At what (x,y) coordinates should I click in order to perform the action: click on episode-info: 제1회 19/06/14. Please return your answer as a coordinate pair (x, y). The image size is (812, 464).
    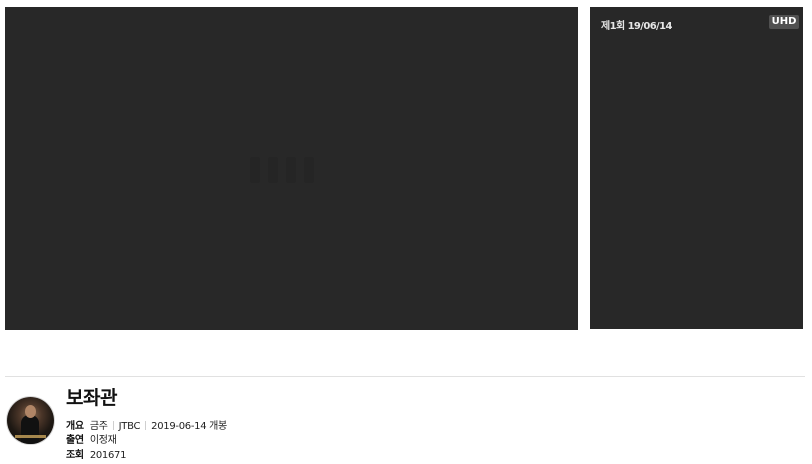
    Looking at the image, I should click on (636, 24).